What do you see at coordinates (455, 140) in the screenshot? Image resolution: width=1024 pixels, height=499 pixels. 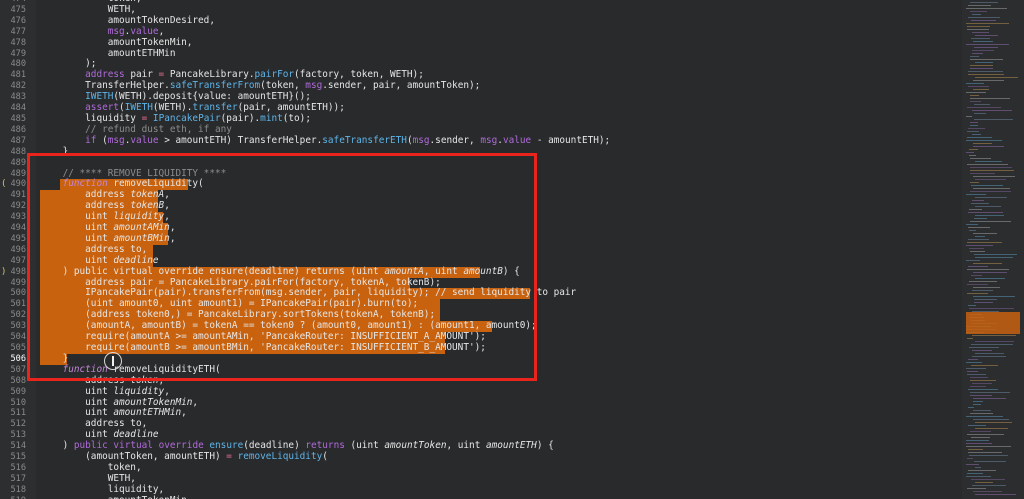 I see `code-token: .sender,` at bounding box center [455, 140].